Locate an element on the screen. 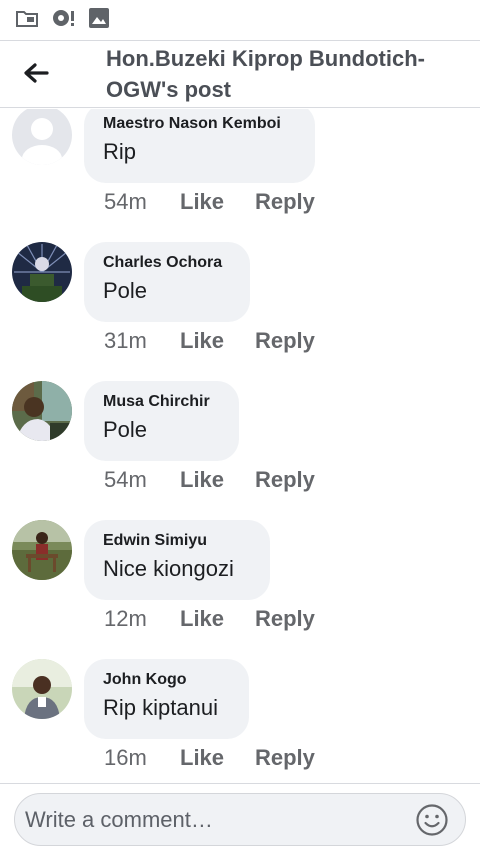 The width and height of the screenshot is (480, 854). image-icon is located at coordinates (99, 18).